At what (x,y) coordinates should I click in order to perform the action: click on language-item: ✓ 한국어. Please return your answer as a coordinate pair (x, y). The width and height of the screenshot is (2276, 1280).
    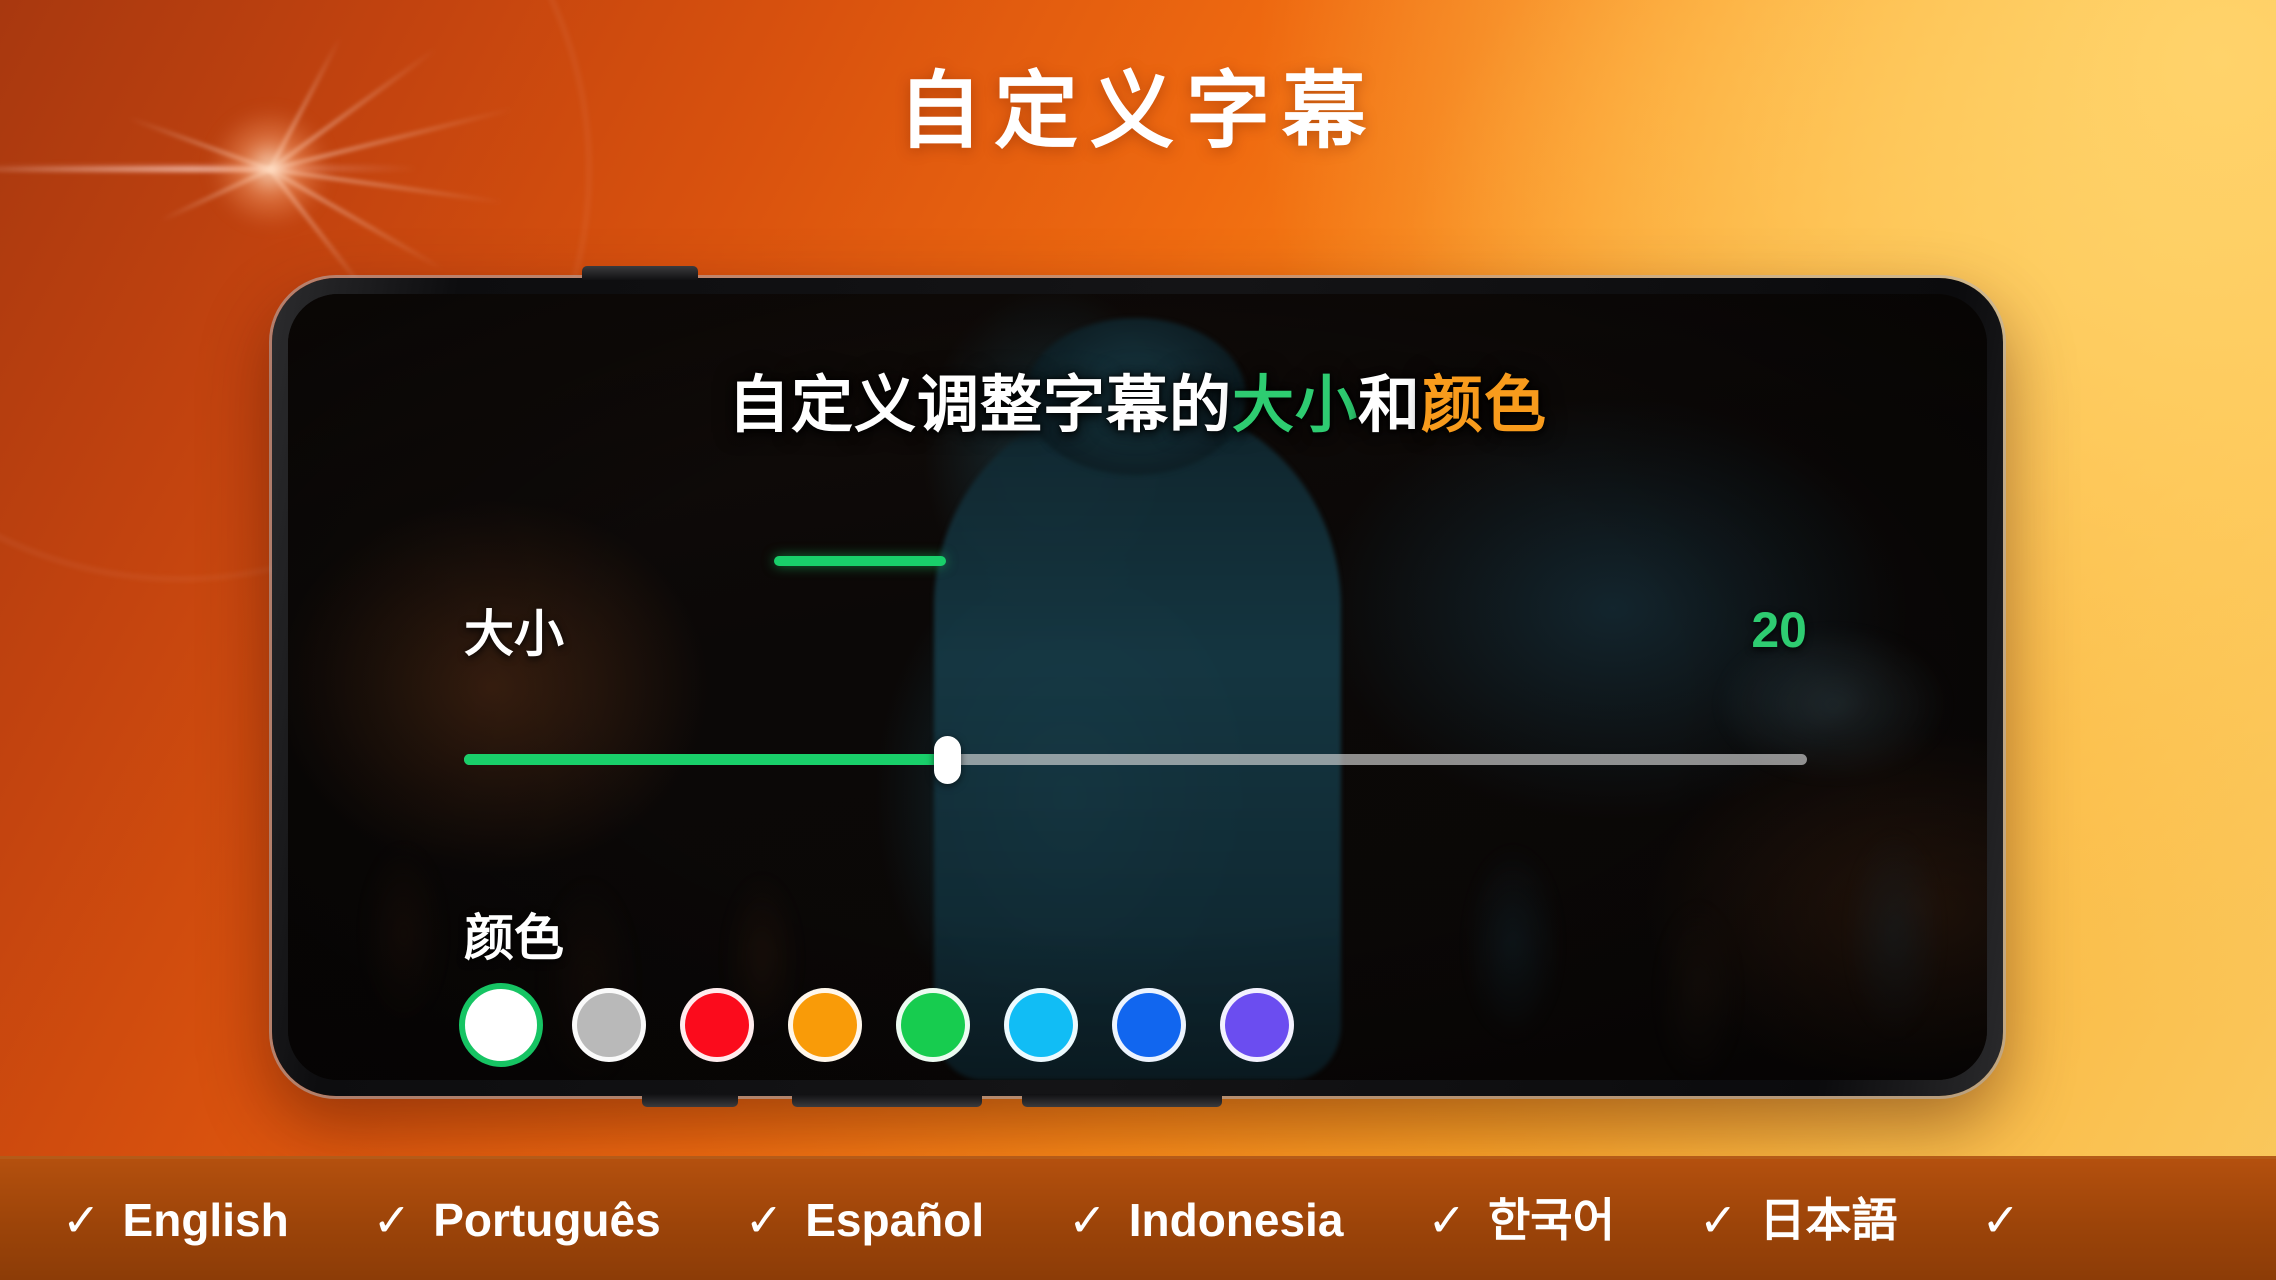
    Looking at the image, I should click on (1521, 1220).